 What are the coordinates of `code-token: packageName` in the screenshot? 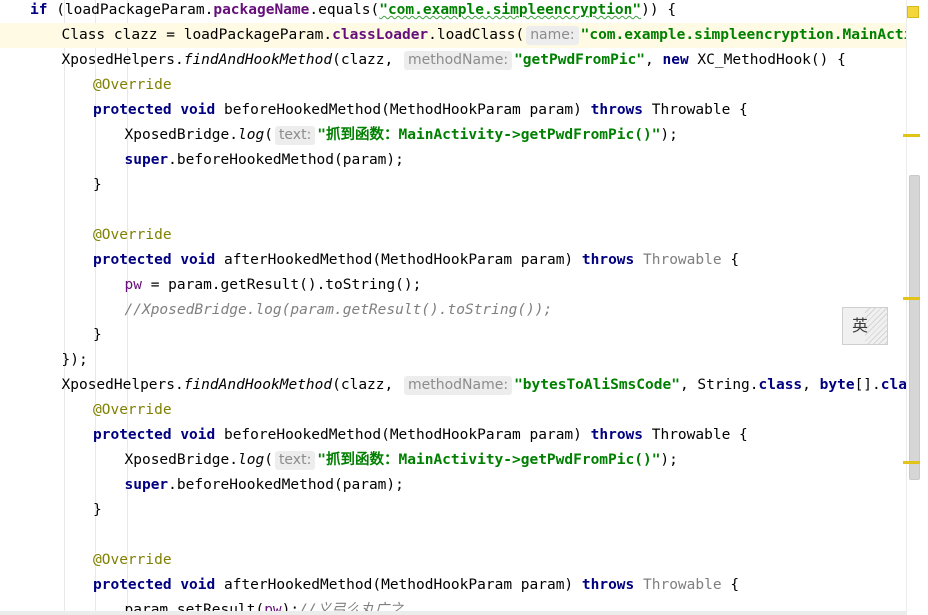 It's located at (261, 10).